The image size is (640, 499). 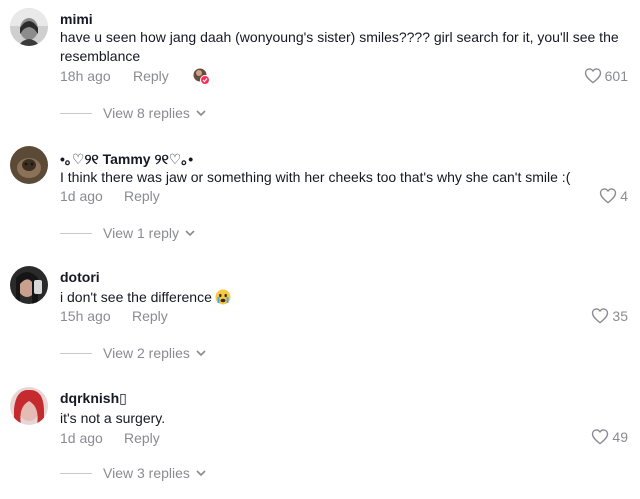 What do you see at coordinates (80, 277) in the screenshot?
I see `comment-username: dotori` at bounding box center [80, 277].